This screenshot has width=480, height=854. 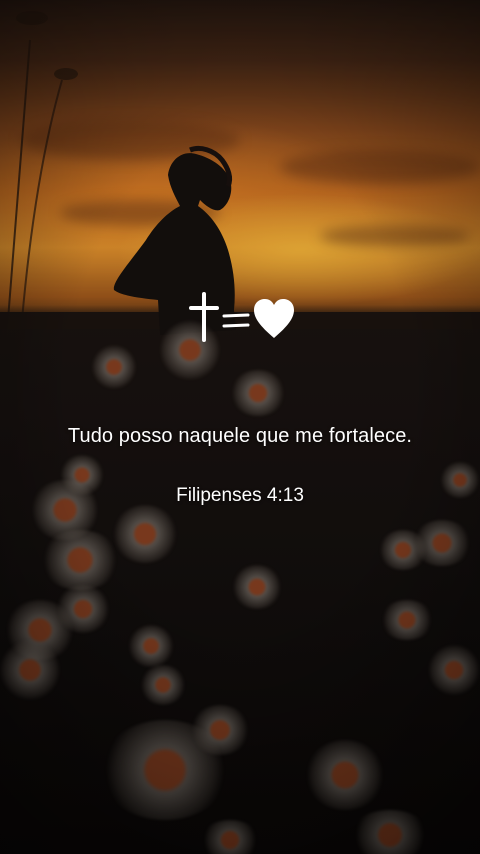 I want to click on cross-equals-heart, so click(x=240, y=318).